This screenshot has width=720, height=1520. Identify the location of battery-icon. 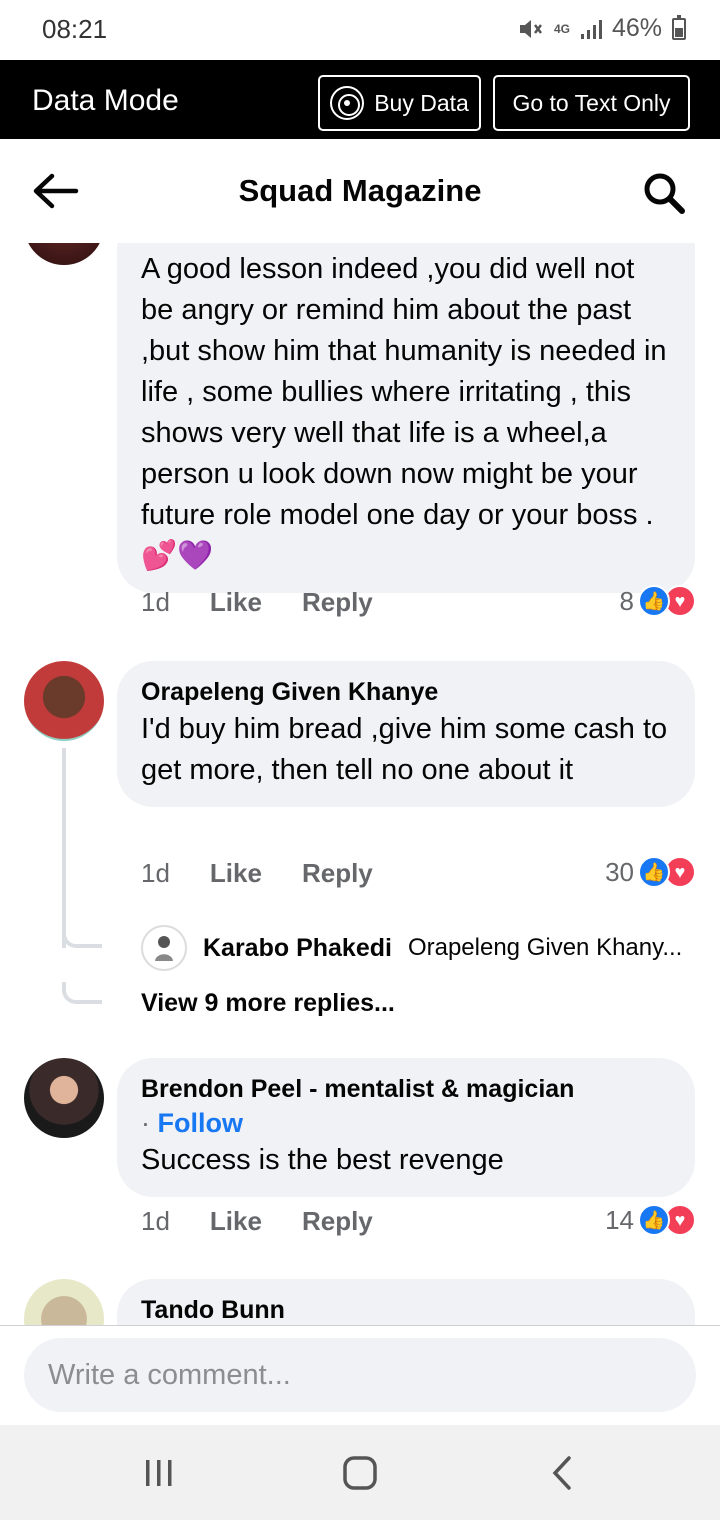
(679, 27).